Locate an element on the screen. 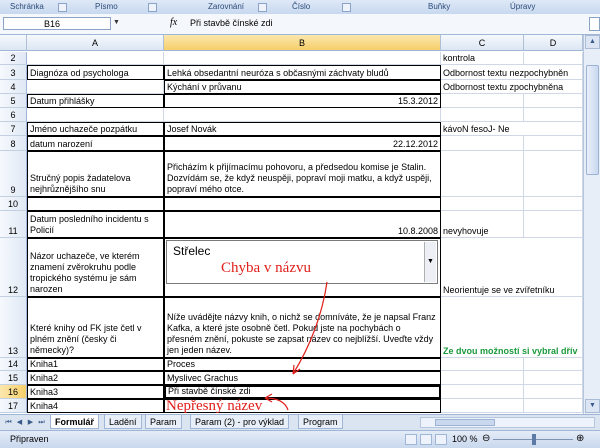 Image resolution: width=600 pixels, height=448 pixels. column-header-a: A is located at coordinates (95, 43).